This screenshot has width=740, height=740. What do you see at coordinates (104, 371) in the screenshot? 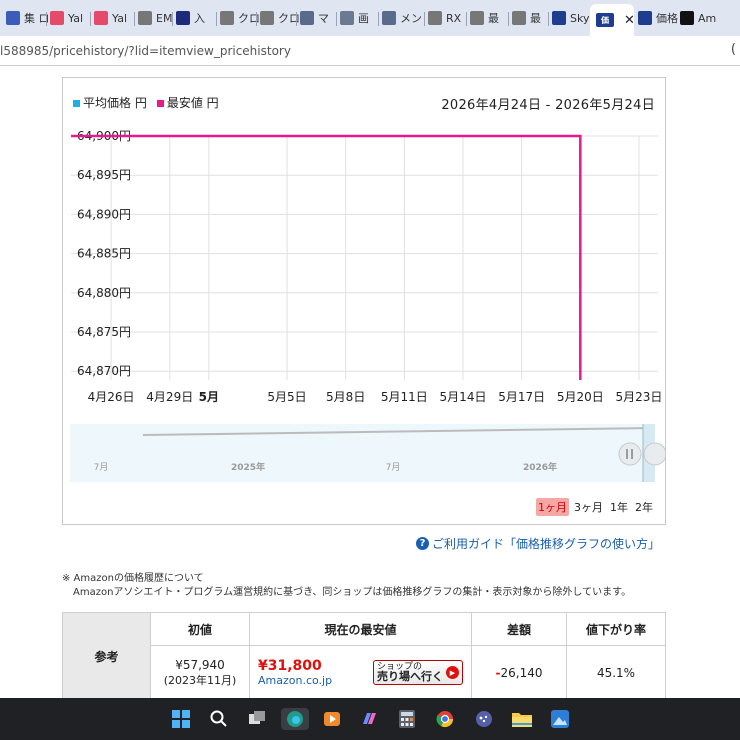
I see `y-tick-label: 64,870円` at bounding box center [104, 371].